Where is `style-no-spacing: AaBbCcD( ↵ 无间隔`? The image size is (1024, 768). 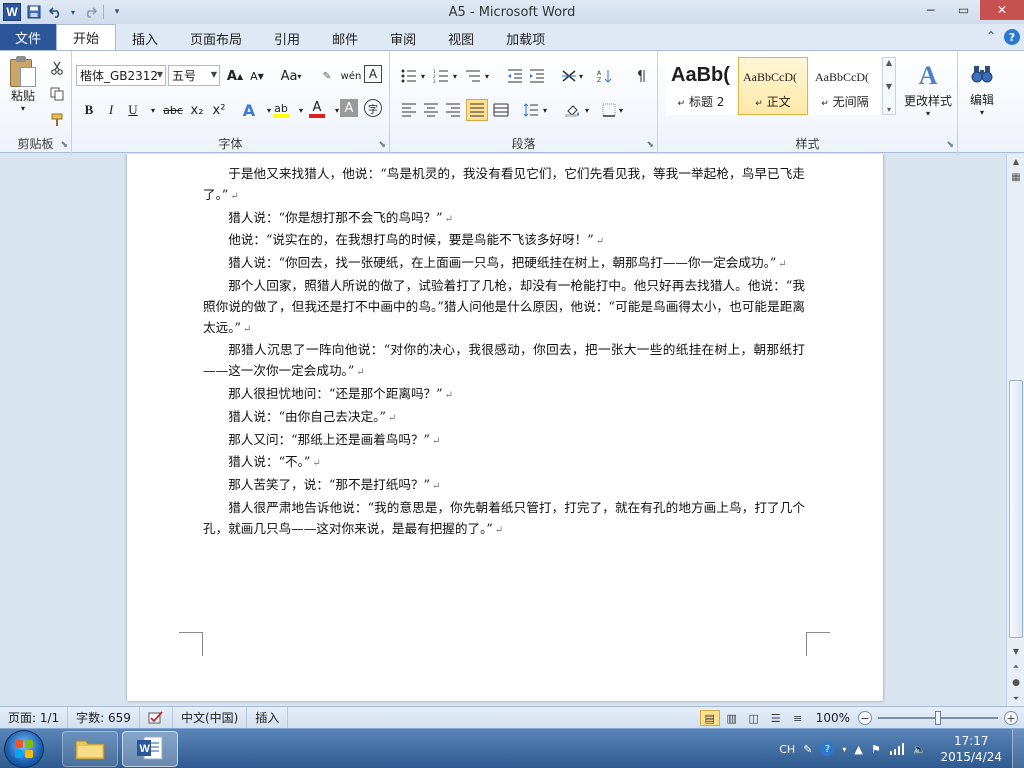 style-no-spacing: AaBbCcD( ↵ 无间隔 is located at coordinates (845, 86).